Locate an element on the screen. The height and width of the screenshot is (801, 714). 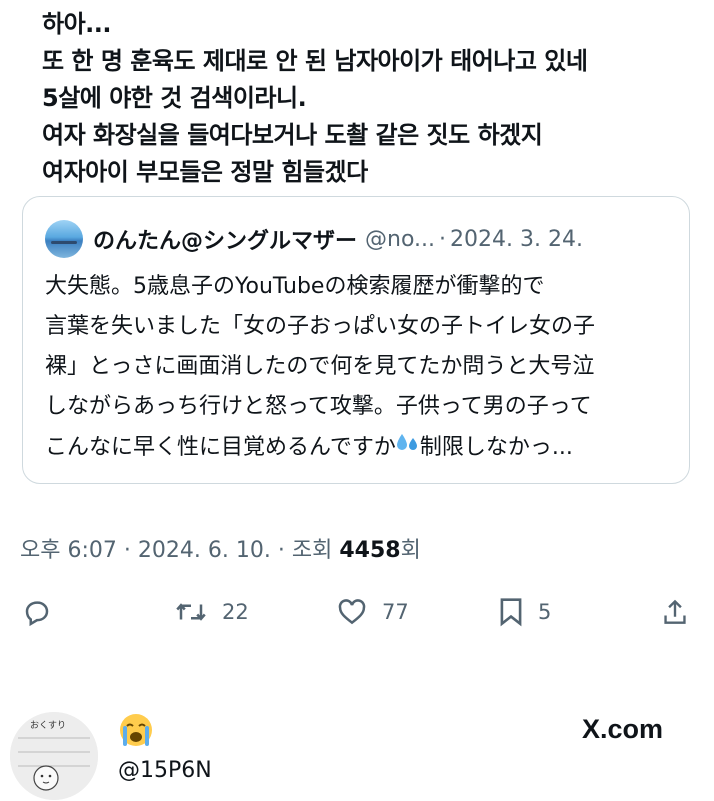
reply-handle: @15P6N is located at coordinates (165, 770).